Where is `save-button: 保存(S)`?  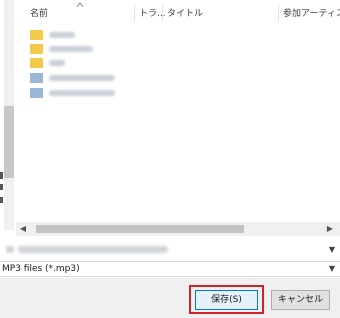 save-button: 保存(S) is located at coordinates (226, 300).